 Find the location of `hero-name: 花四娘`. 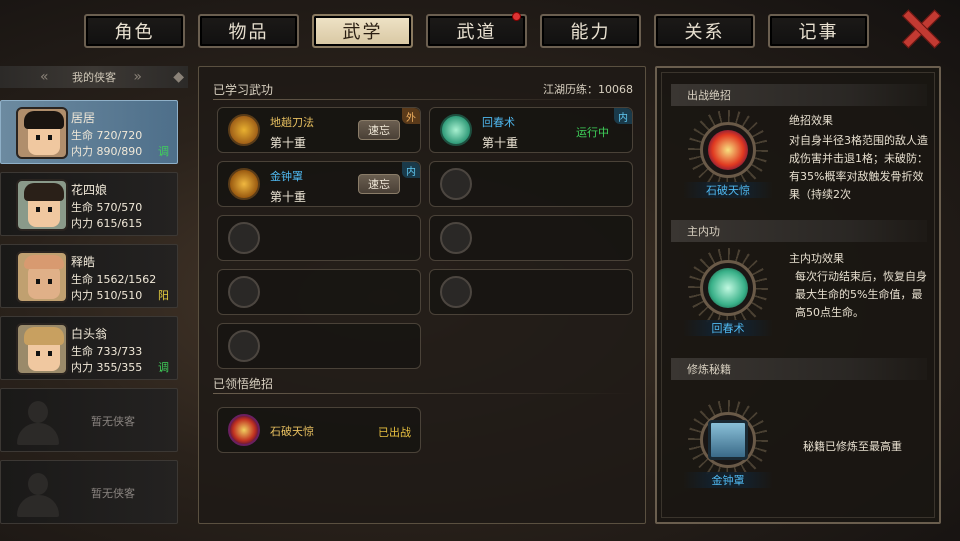

hero-name: 花四娘 is located at coordinates (89, 190).